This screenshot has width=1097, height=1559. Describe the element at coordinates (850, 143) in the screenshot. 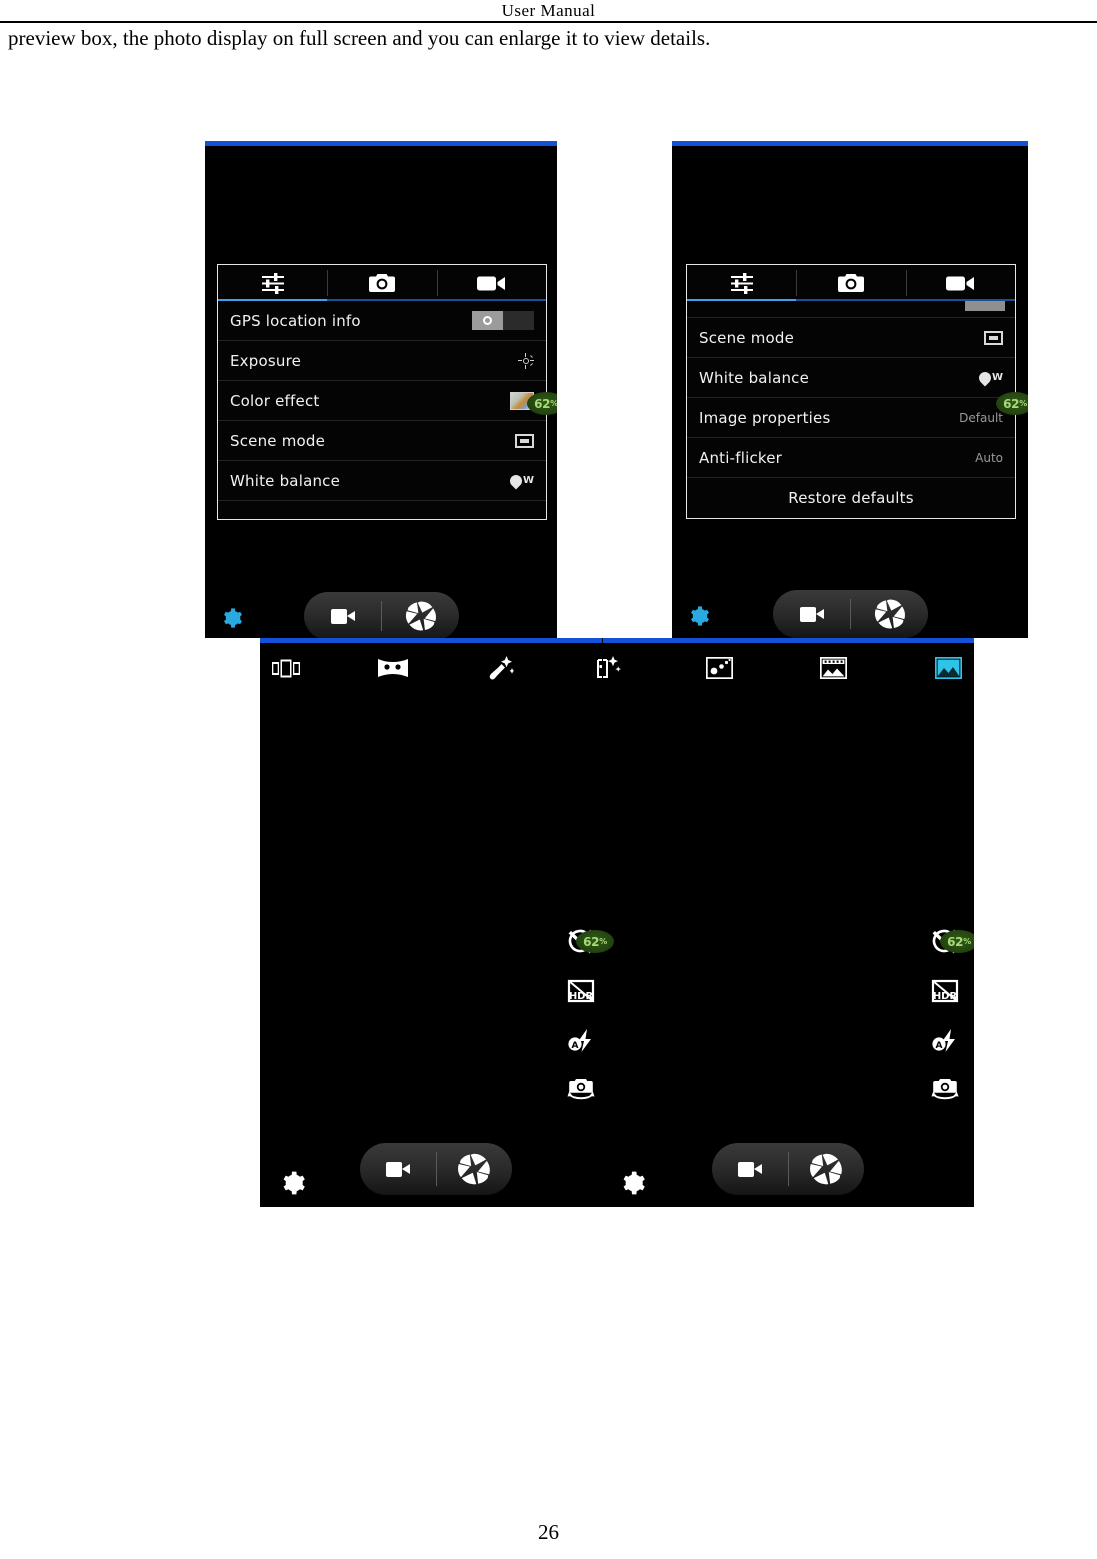

I see `status-bar` at that location.